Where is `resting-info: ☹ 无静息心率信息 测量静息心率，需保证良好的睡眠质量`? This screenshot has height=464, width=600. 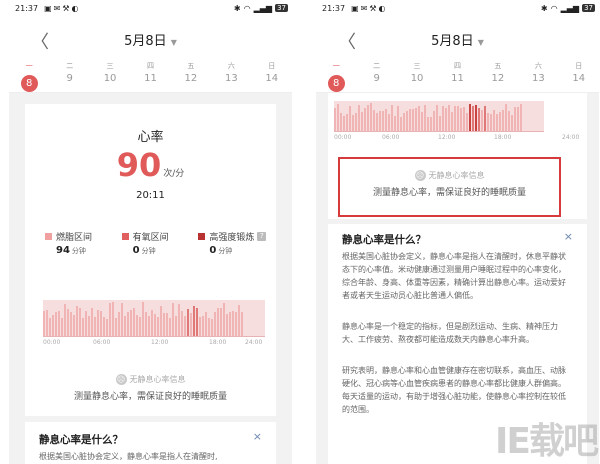
resting-info: ☹ 无静息心率信息 测量静息心率，需保证良好的睡眠质量 is located at coordinates (150, 388).